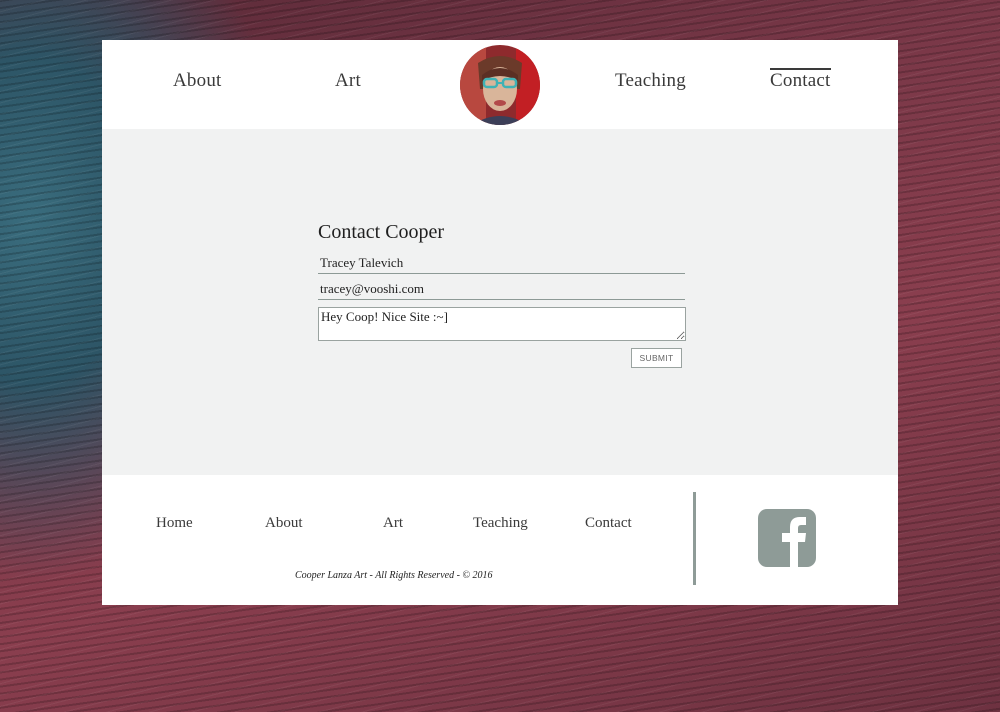 This screenshot has height=712, width=1000. What do you see at coordinates (501, 263) in the screenshot?
I see `name-field` at bounding box center [501, 263].